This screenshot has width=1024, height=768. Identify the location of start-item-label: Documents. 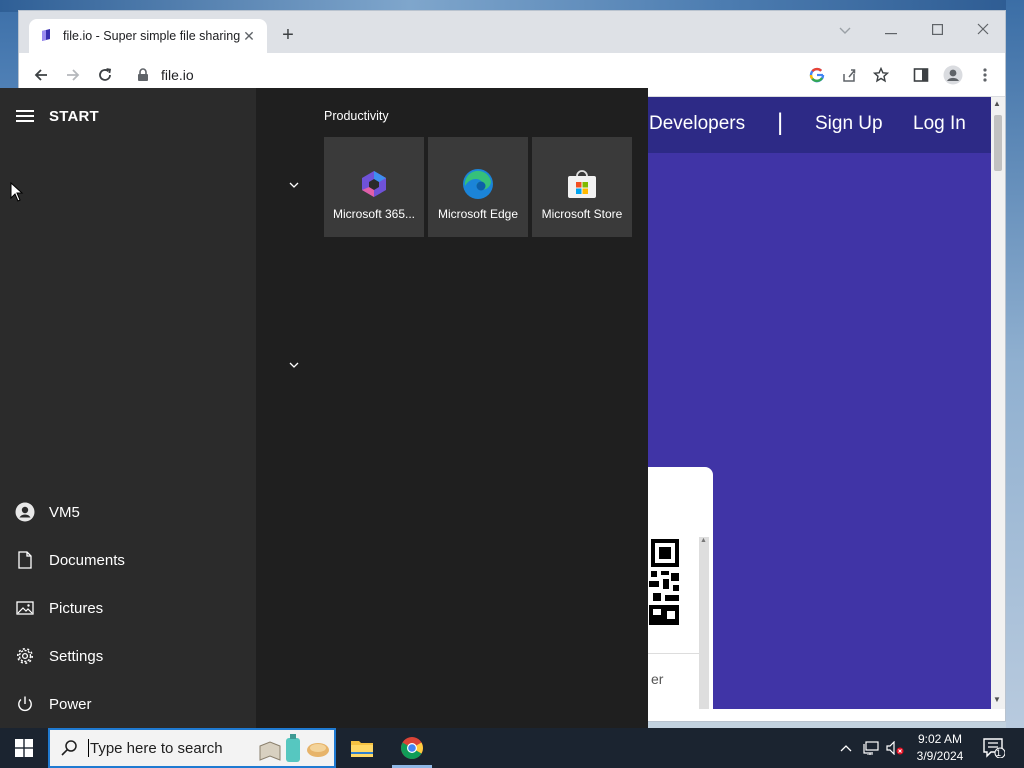
(87, 560).